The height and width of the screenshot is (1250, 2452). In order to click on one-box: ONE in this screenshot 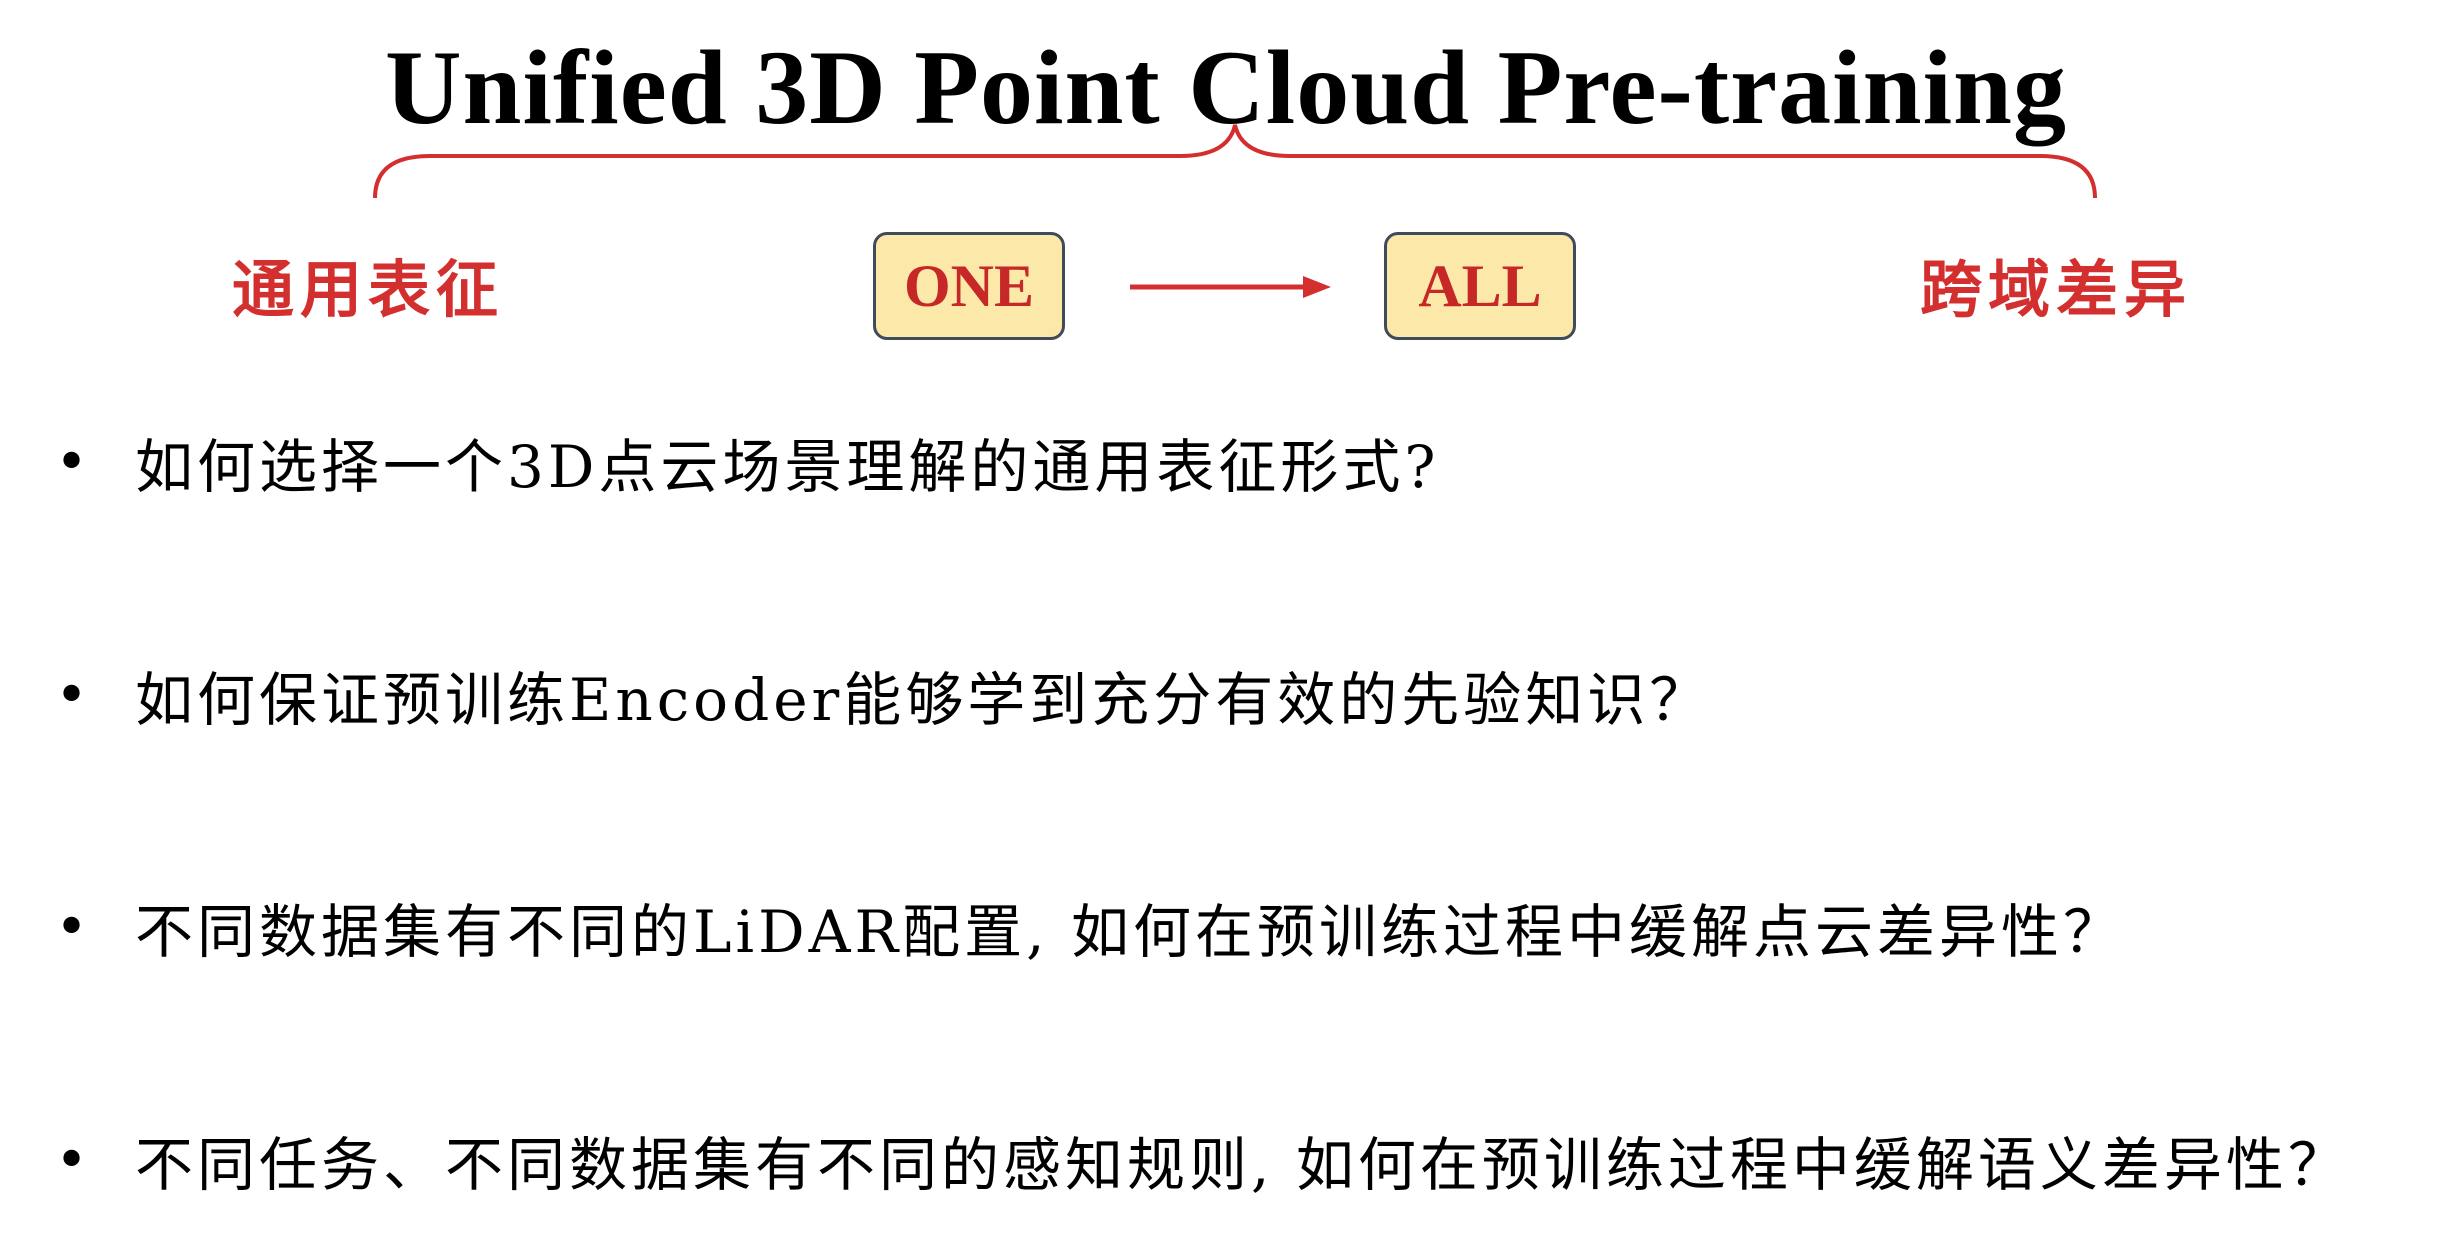, I will do `click(969, 286)`.